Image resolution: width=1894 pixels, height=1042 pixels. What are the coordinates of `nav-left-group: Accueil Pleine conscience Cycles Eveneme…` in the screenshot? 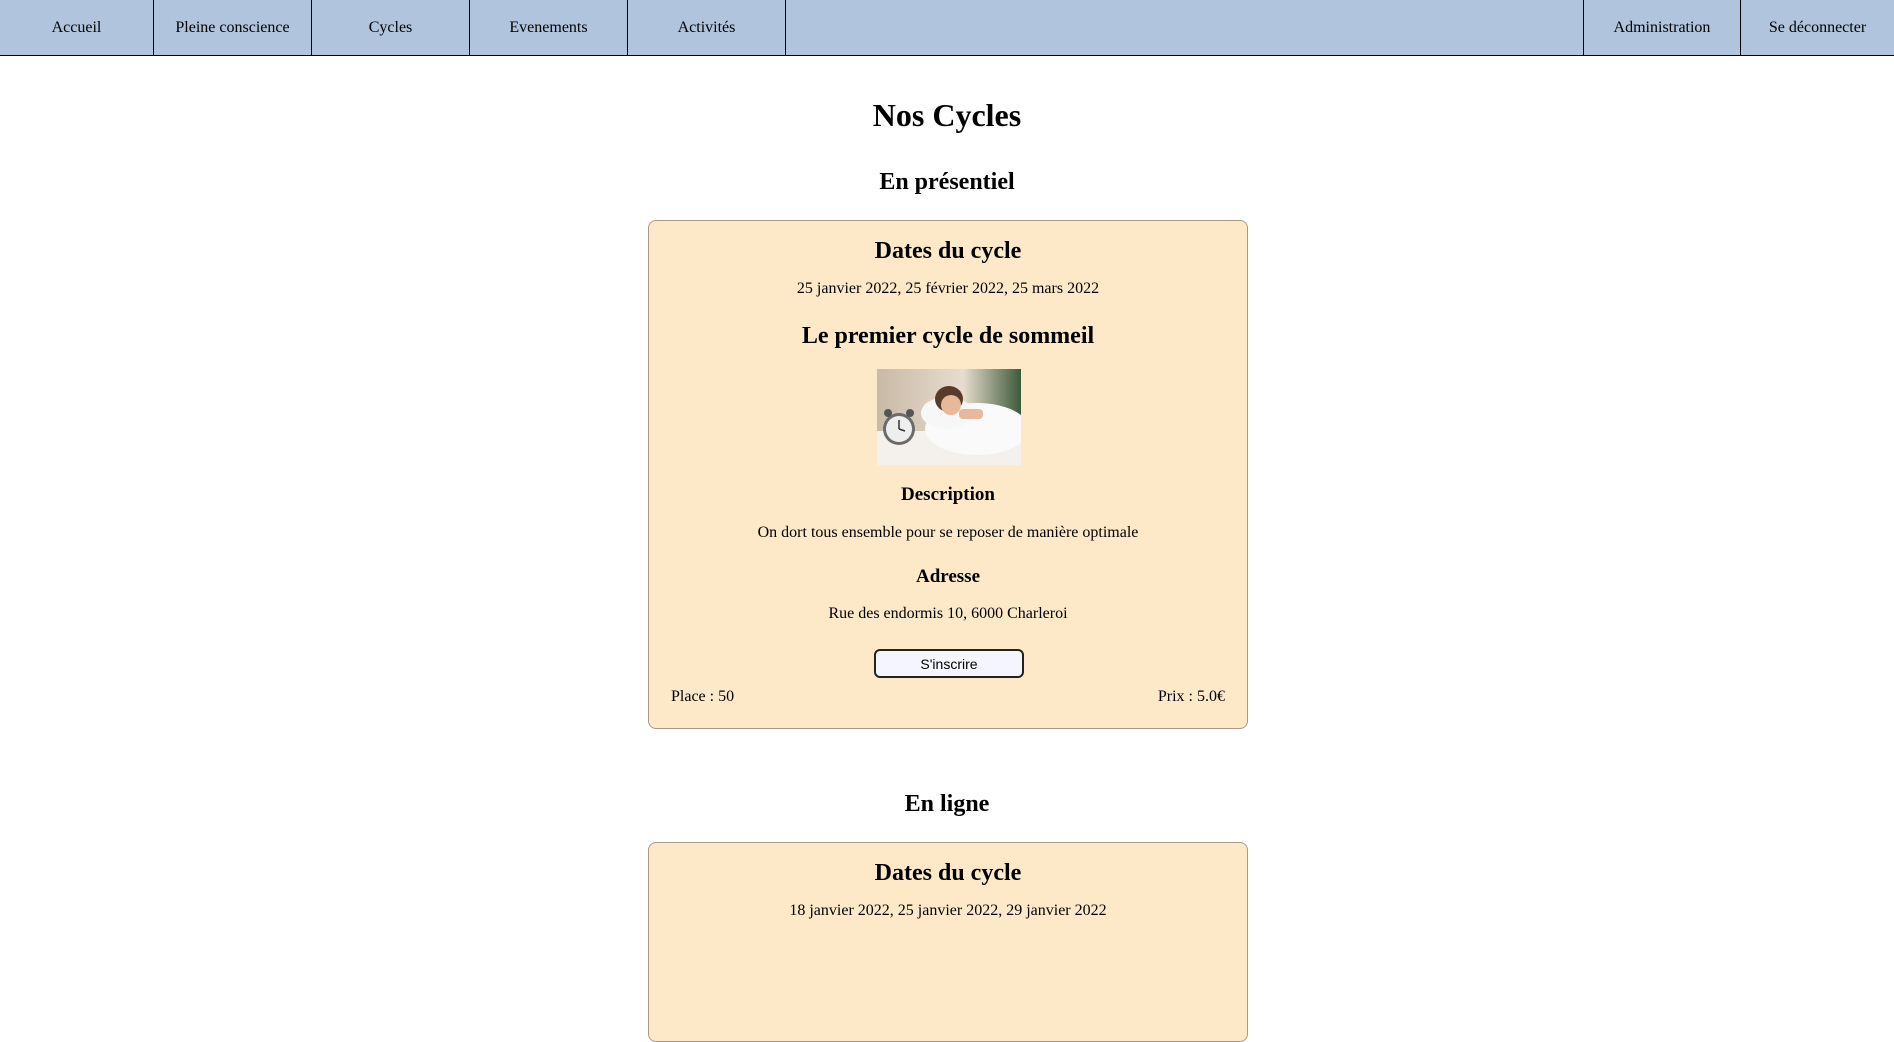 It's located at (393, 28).